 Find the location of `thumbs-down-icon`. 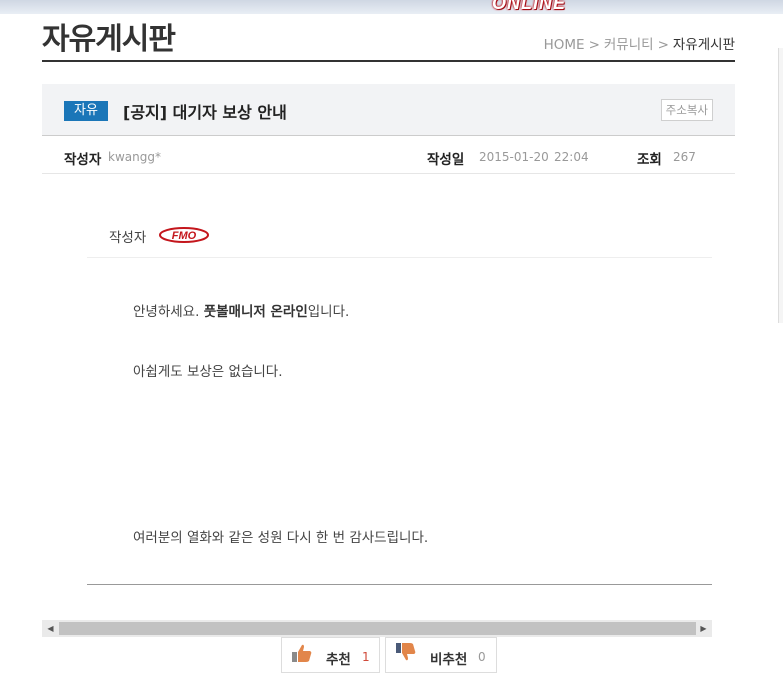

thumbs-down-icon is located at coordinates (406, 652).